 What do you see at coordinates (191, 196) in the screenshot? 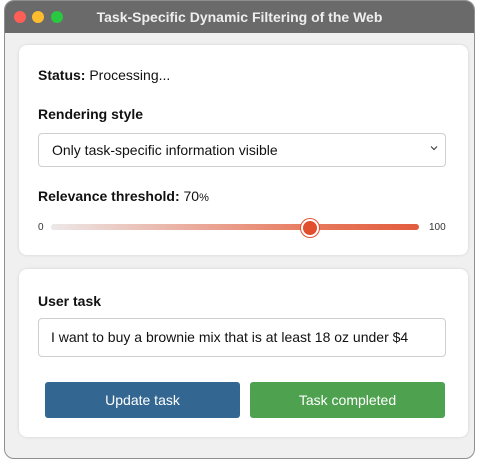
I see `relevance-threshold-number: 70` at bounding box center [191, 196].